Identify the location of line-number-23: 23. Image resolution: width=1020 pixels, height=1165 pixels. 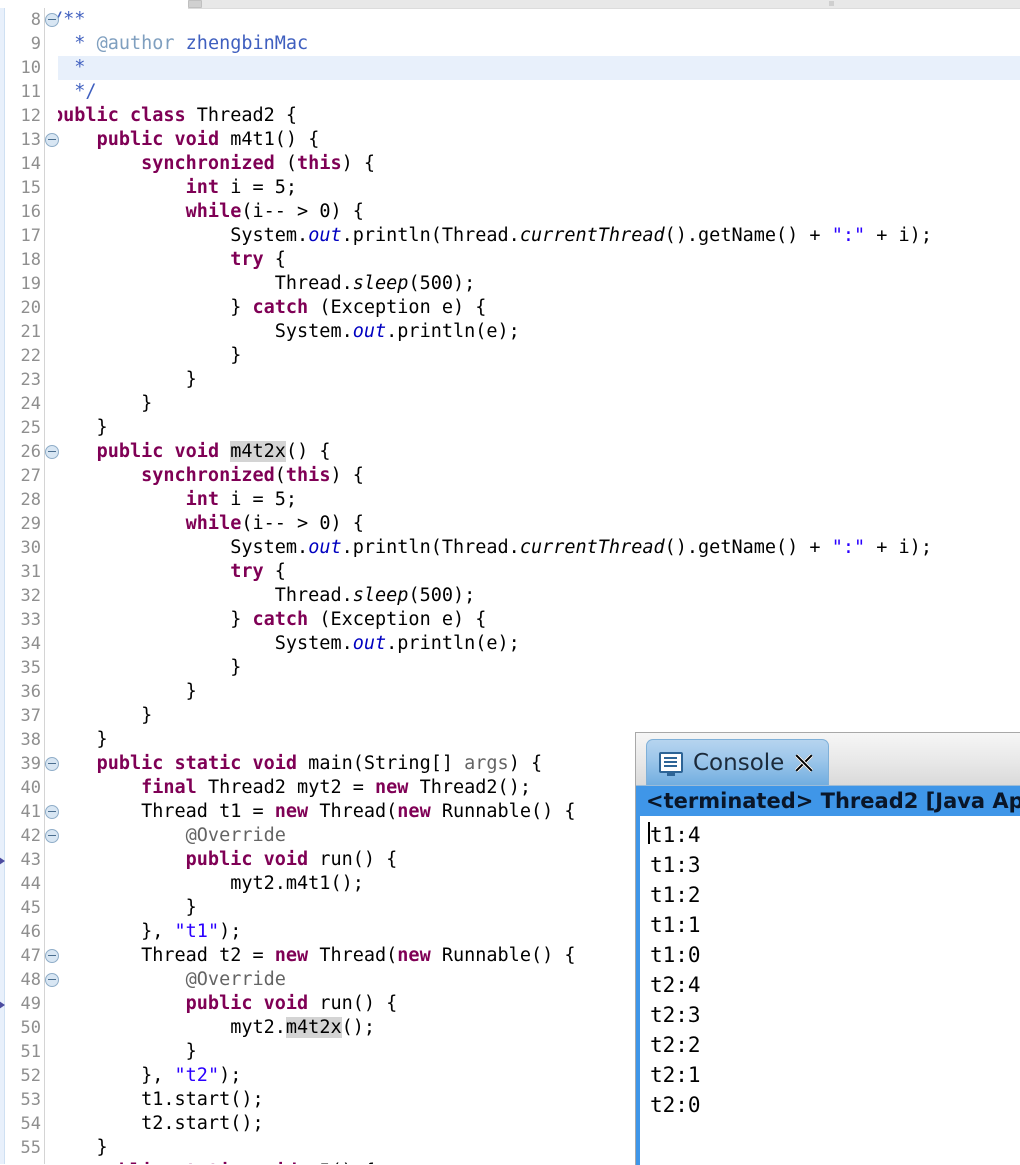
(22, 380).